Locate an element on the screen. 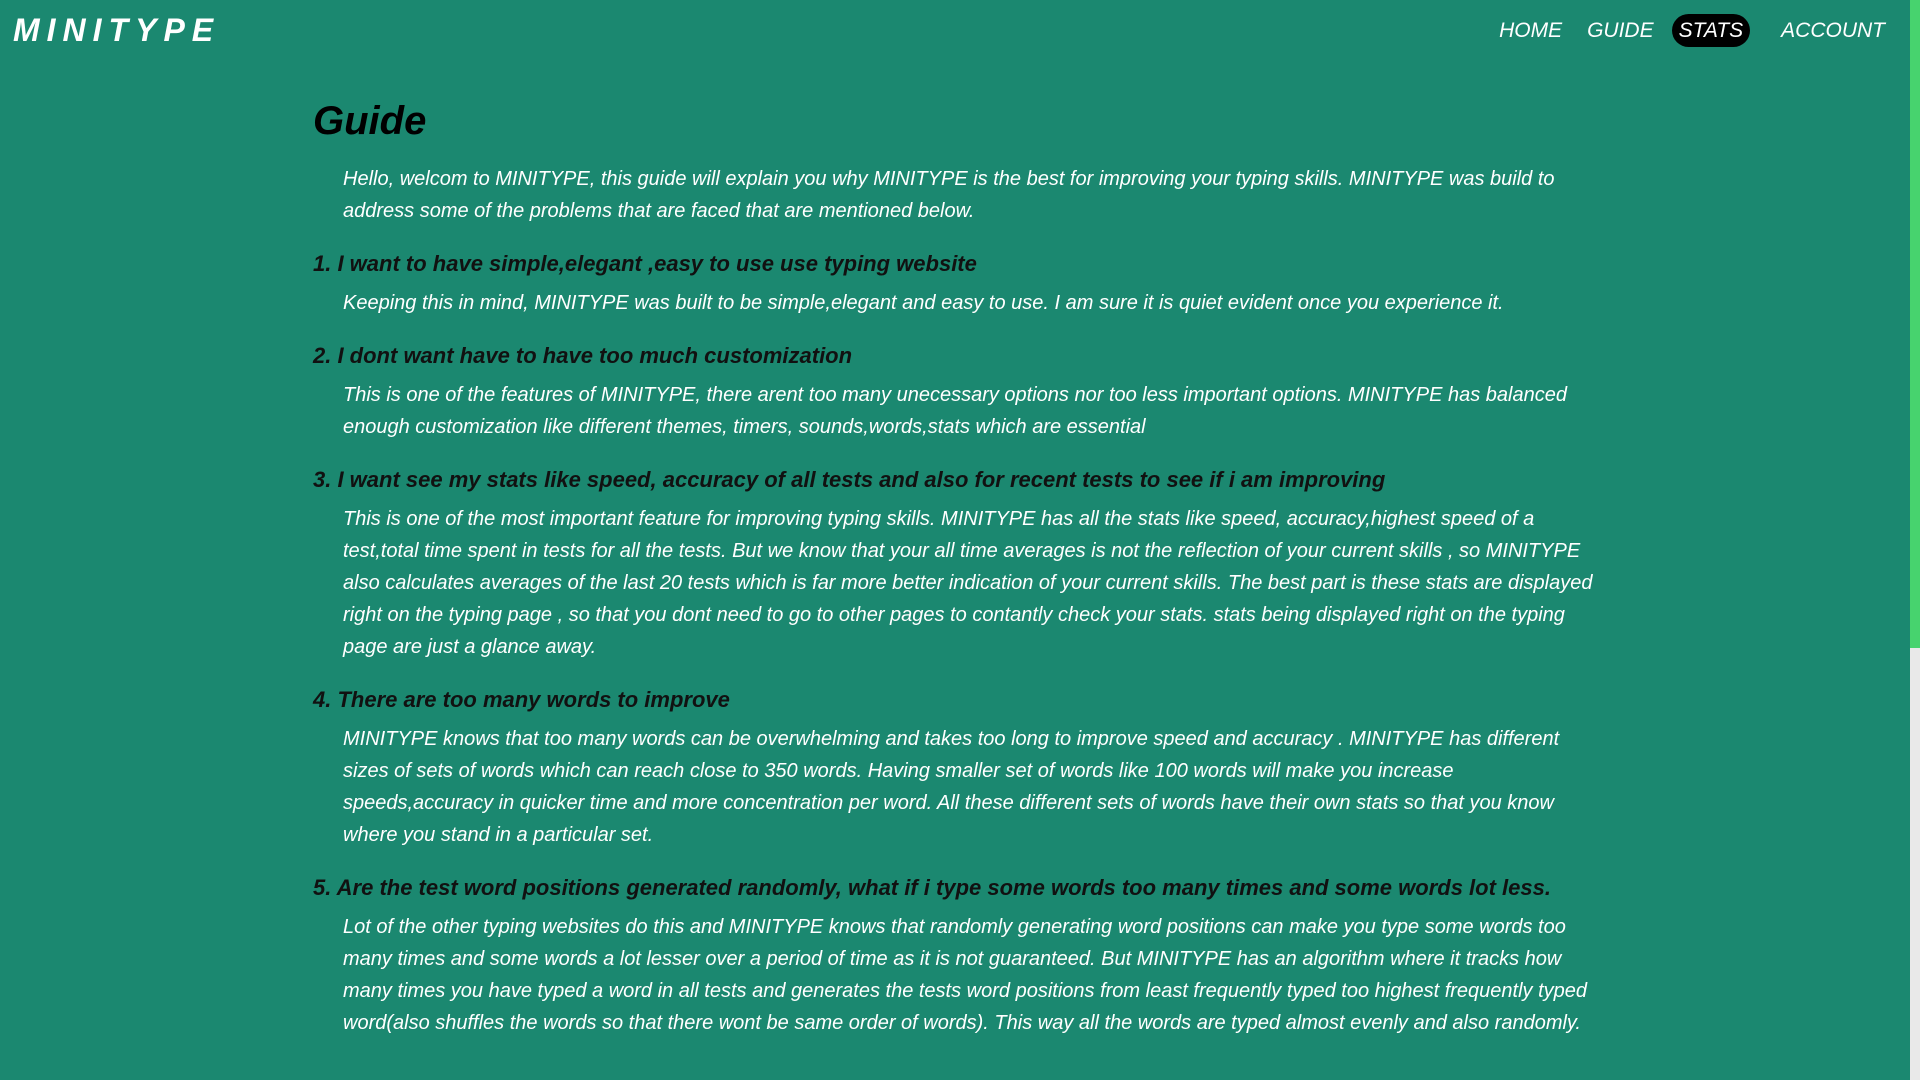  question-4: 4. There are too many words to improve is located at coordinates (521, 699).